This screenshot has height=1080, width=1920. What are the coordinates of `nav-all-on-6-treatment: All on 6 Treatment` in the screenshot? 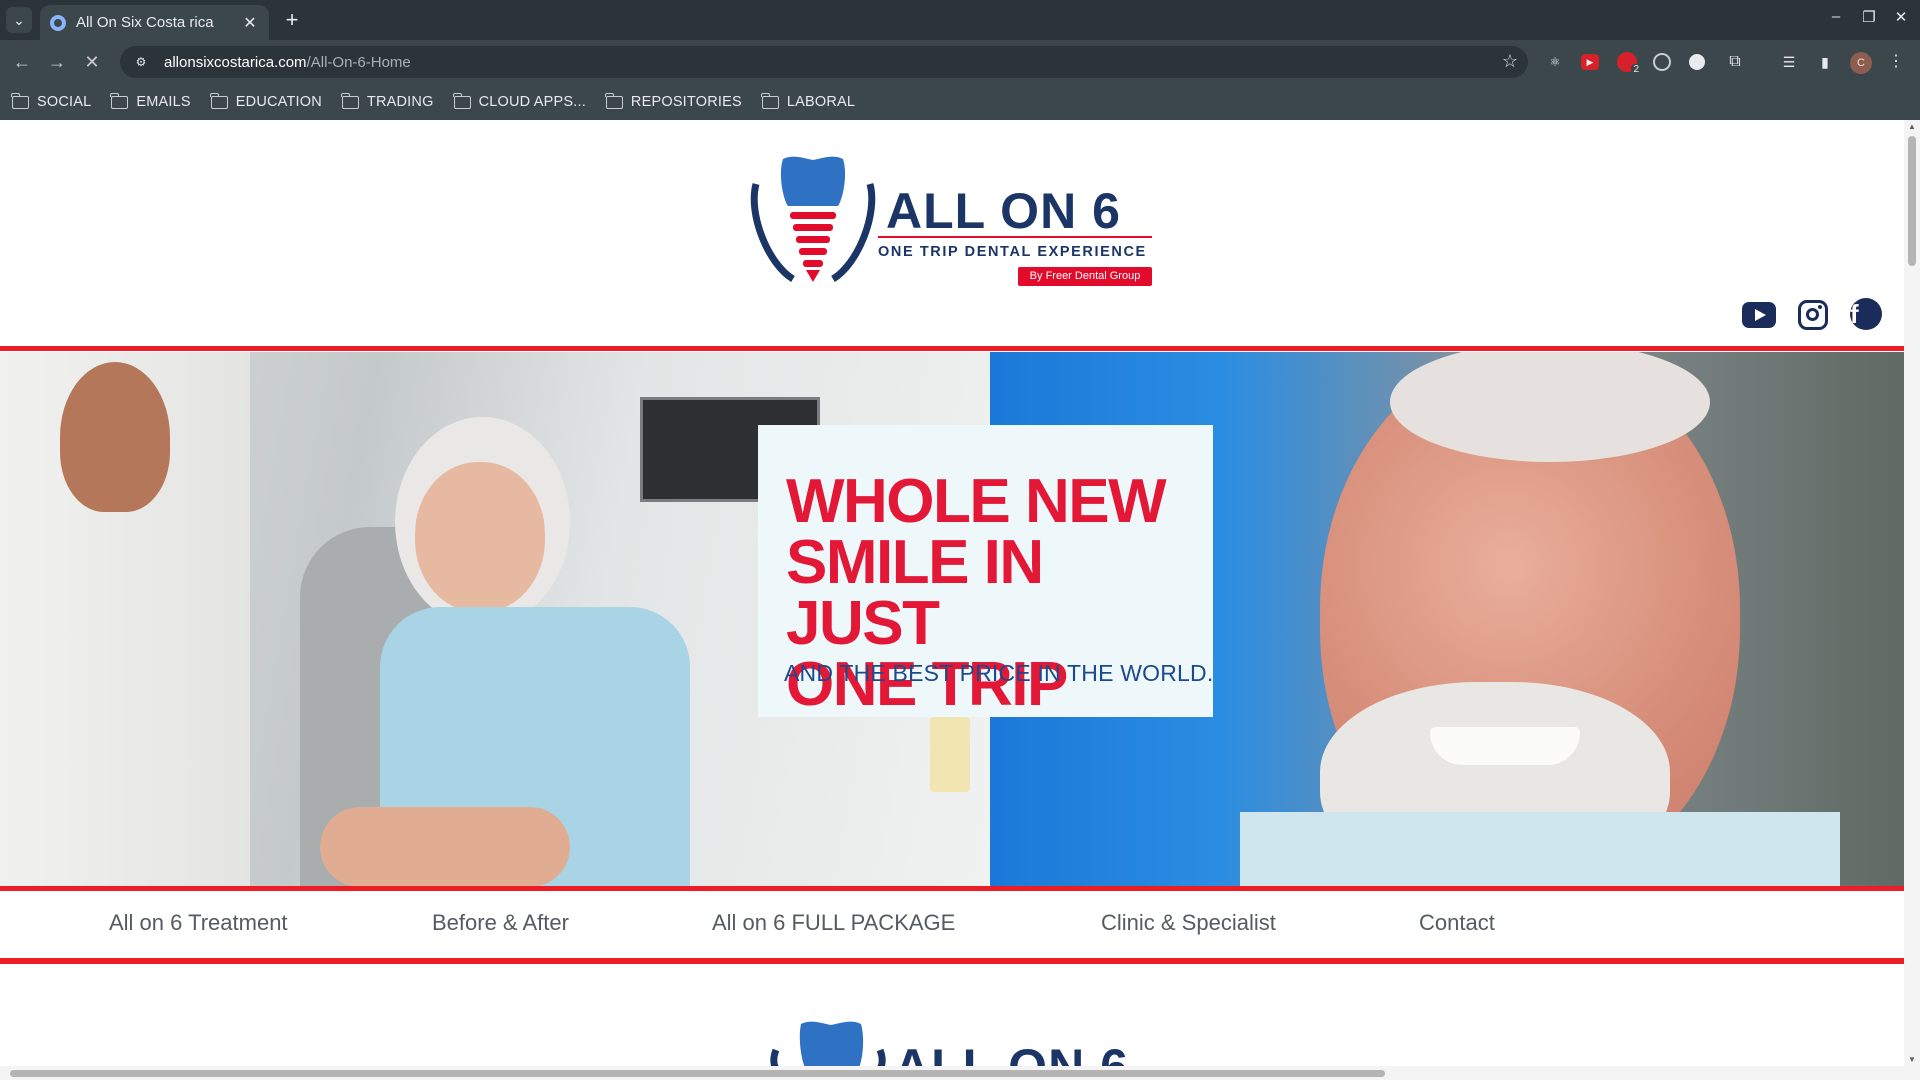 It's located at (198, 923).